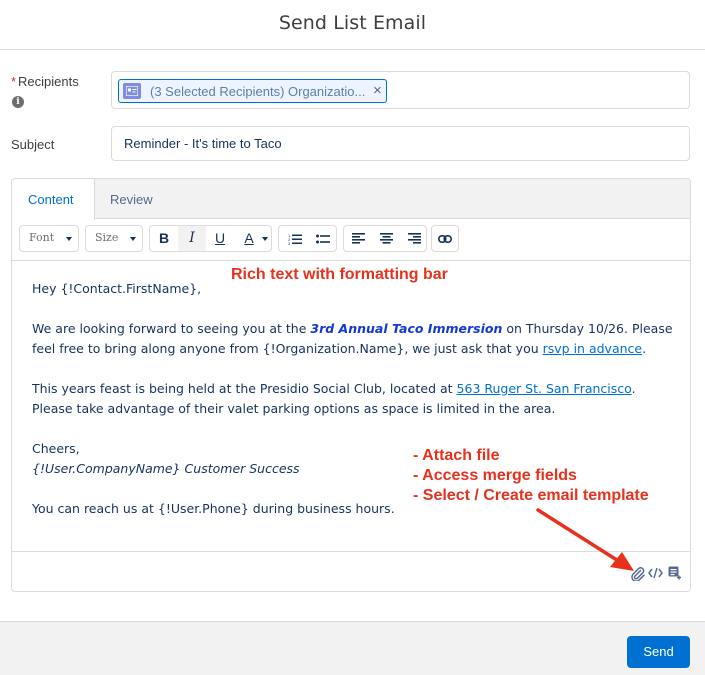  I want to click on link-icon, so click(445, 238).